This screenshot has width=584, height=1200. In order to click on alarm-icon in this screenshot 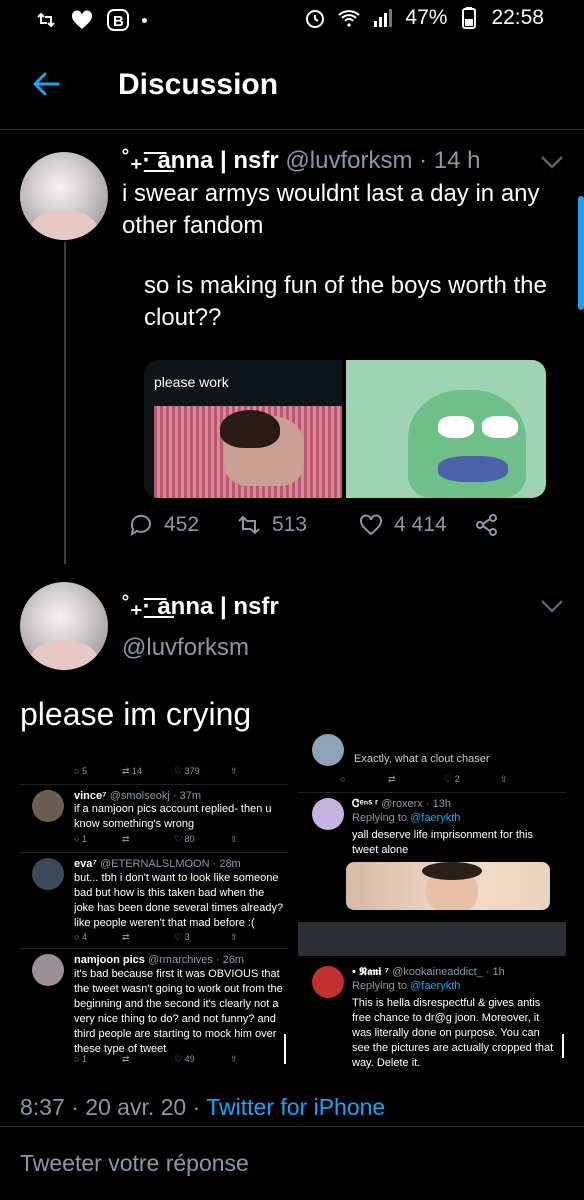, I will do `click(315, 18)`.